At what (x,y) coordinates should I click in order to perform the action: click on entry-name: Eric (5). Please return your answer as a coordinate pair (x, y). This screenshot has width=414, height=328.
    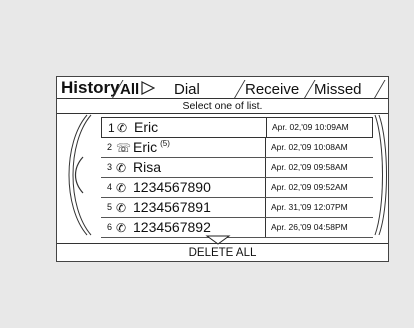
    Looking at the image, I should click on (151, 147).